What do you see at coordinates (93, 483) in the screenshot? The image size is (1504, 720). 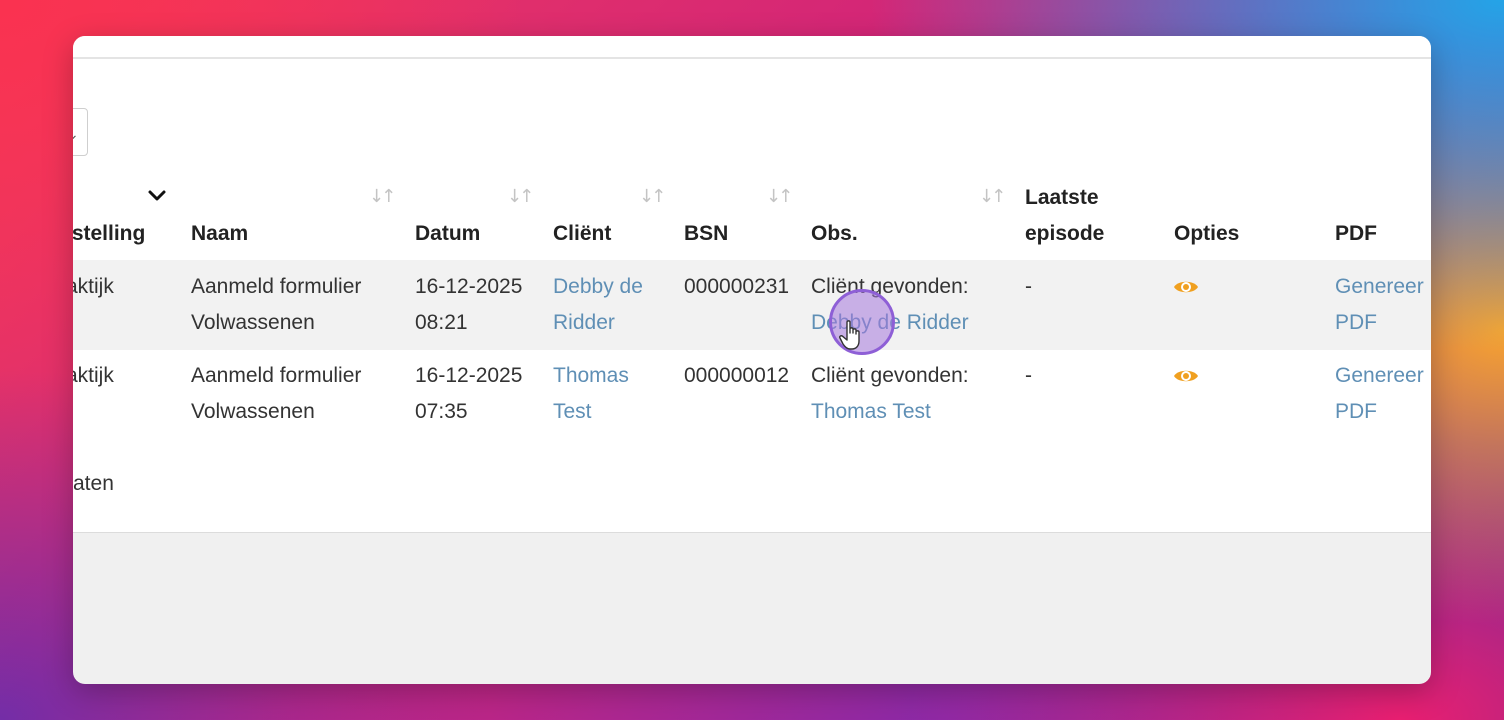 I see `table-footer-info: aten` at bounding box center [93, 483].